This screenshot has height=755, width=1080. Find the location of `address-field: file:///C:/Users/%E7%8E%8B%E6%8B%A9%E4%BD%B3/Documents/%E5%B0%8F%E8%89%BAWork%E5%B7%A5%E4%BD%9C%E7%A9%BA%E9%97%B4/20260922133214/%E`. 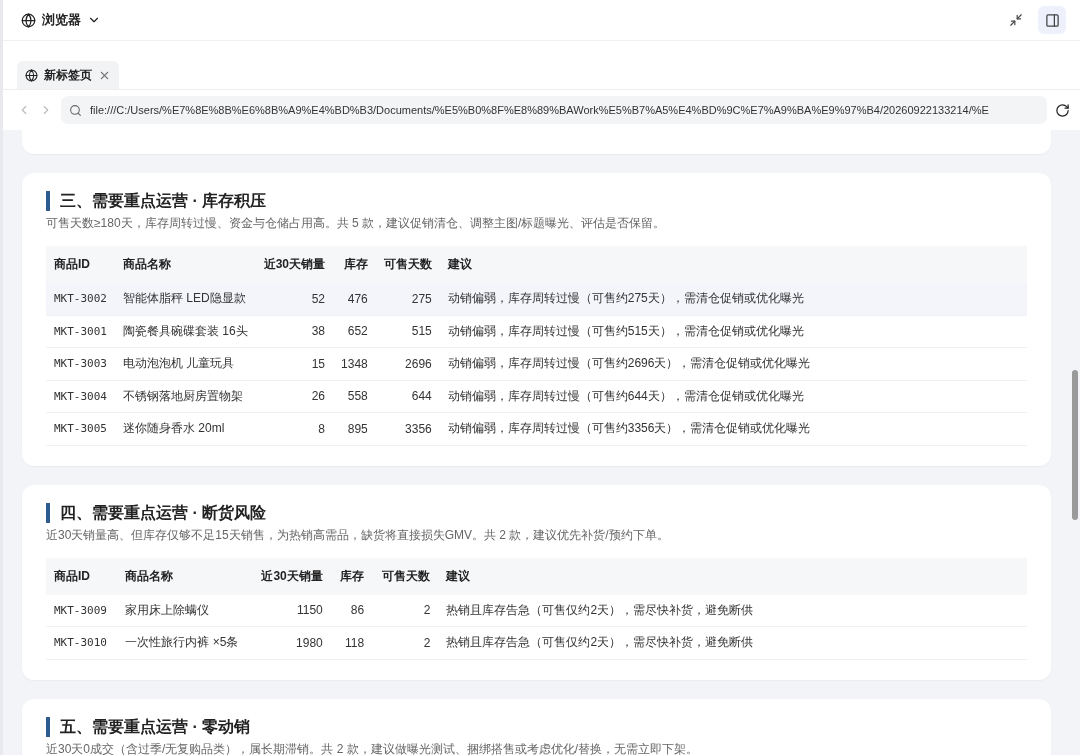

address-field: file:///C:/Users/%E7%8E%8B%E6%8B%A9%E4%BD%B3/Documents/%E5%B0%8F%E8%89%BAWork%E5%B7%A5%E4%BD%9C%E7%A9%BA%E9%97%B4/20260922133214/%E is located at coordinates (554, 110).